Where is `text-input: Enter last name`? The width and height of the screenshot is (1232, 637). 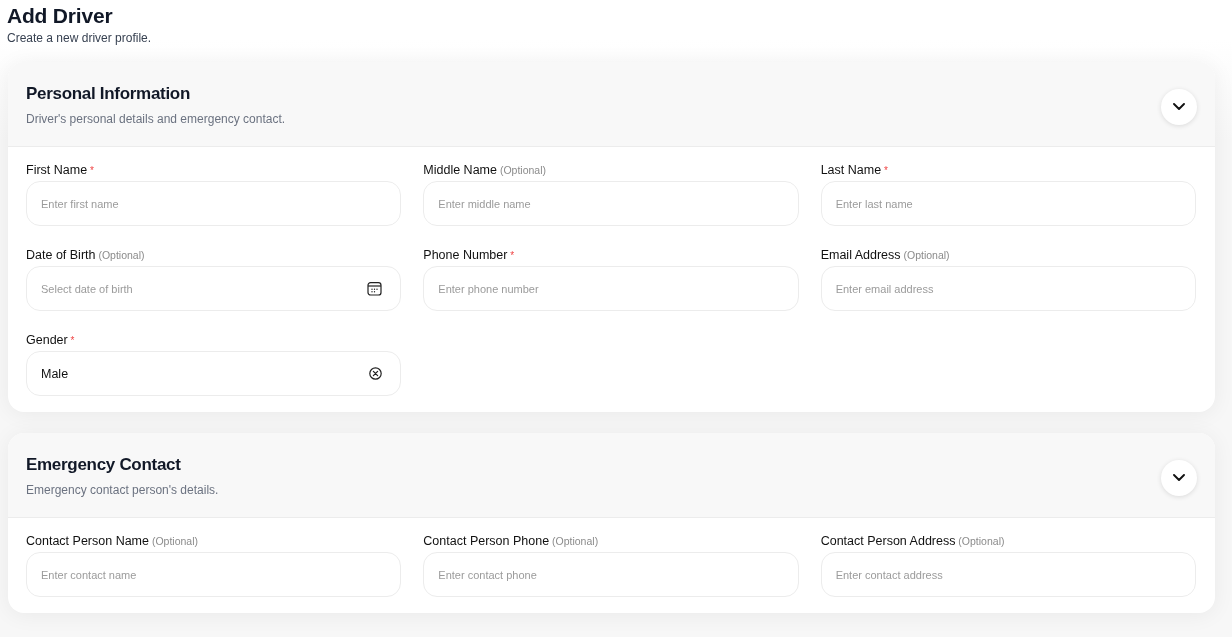
text-input: Enter last name is located at coordinates (1008, 203).